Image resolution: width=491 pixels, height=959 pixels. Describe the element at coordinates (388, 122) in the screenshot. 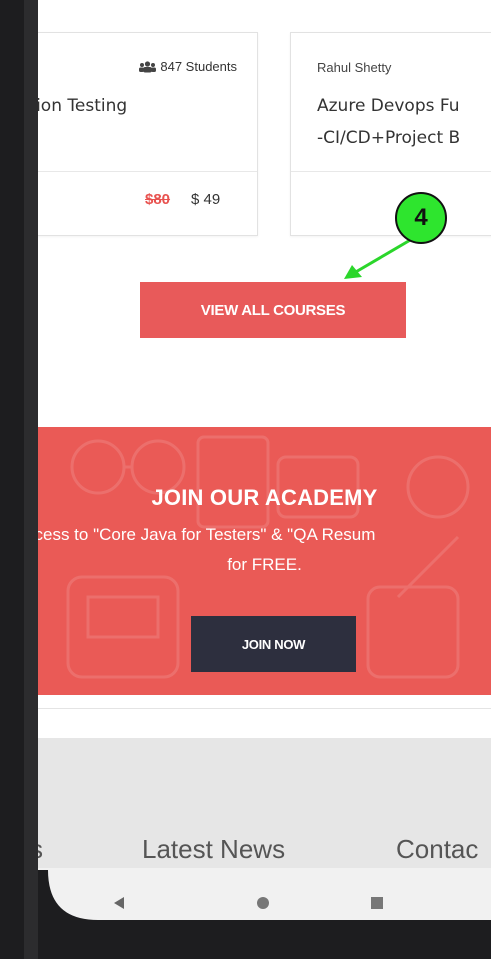

I see `course-title: Azure Devops Fu -CI/CD+Project B` at that location.